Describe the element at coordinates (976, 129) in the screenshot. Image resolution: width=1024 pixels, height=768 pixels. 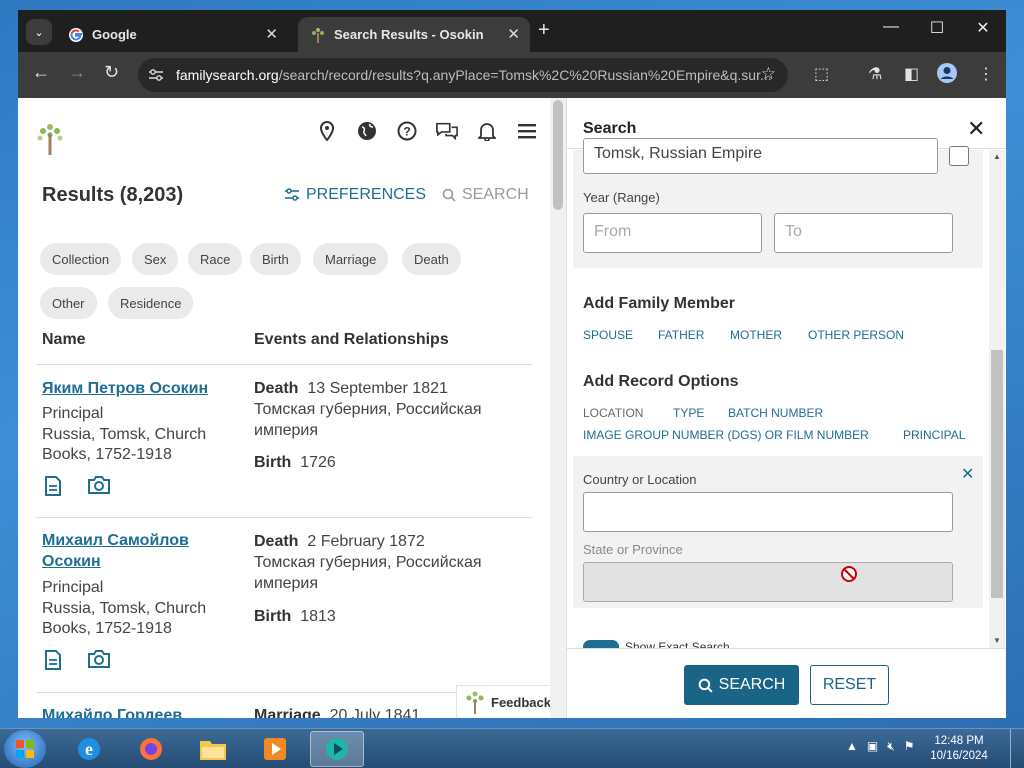
I see `close-panel-icon: ✕` at that location.